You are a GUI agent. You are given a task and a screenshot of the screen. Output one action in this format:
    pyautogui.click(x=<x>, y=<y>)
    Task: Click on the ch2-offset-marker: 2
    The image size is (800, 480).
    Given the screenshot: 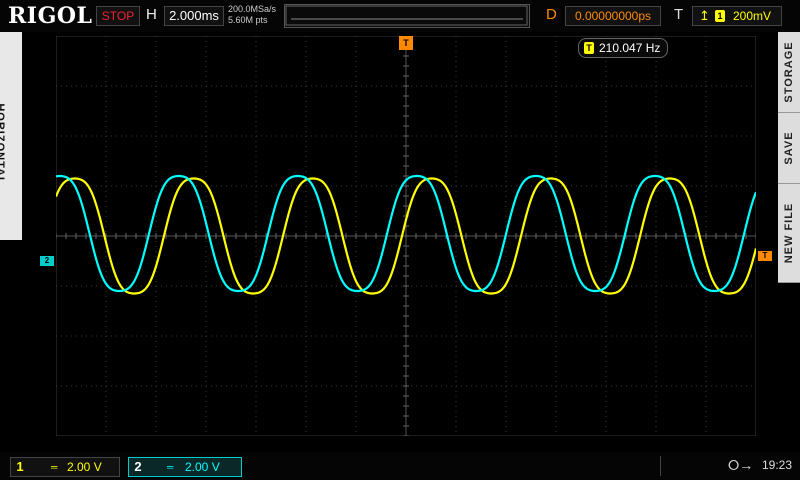 What is the action you would take?
    pyautogui.click(x=47, y=261)
    